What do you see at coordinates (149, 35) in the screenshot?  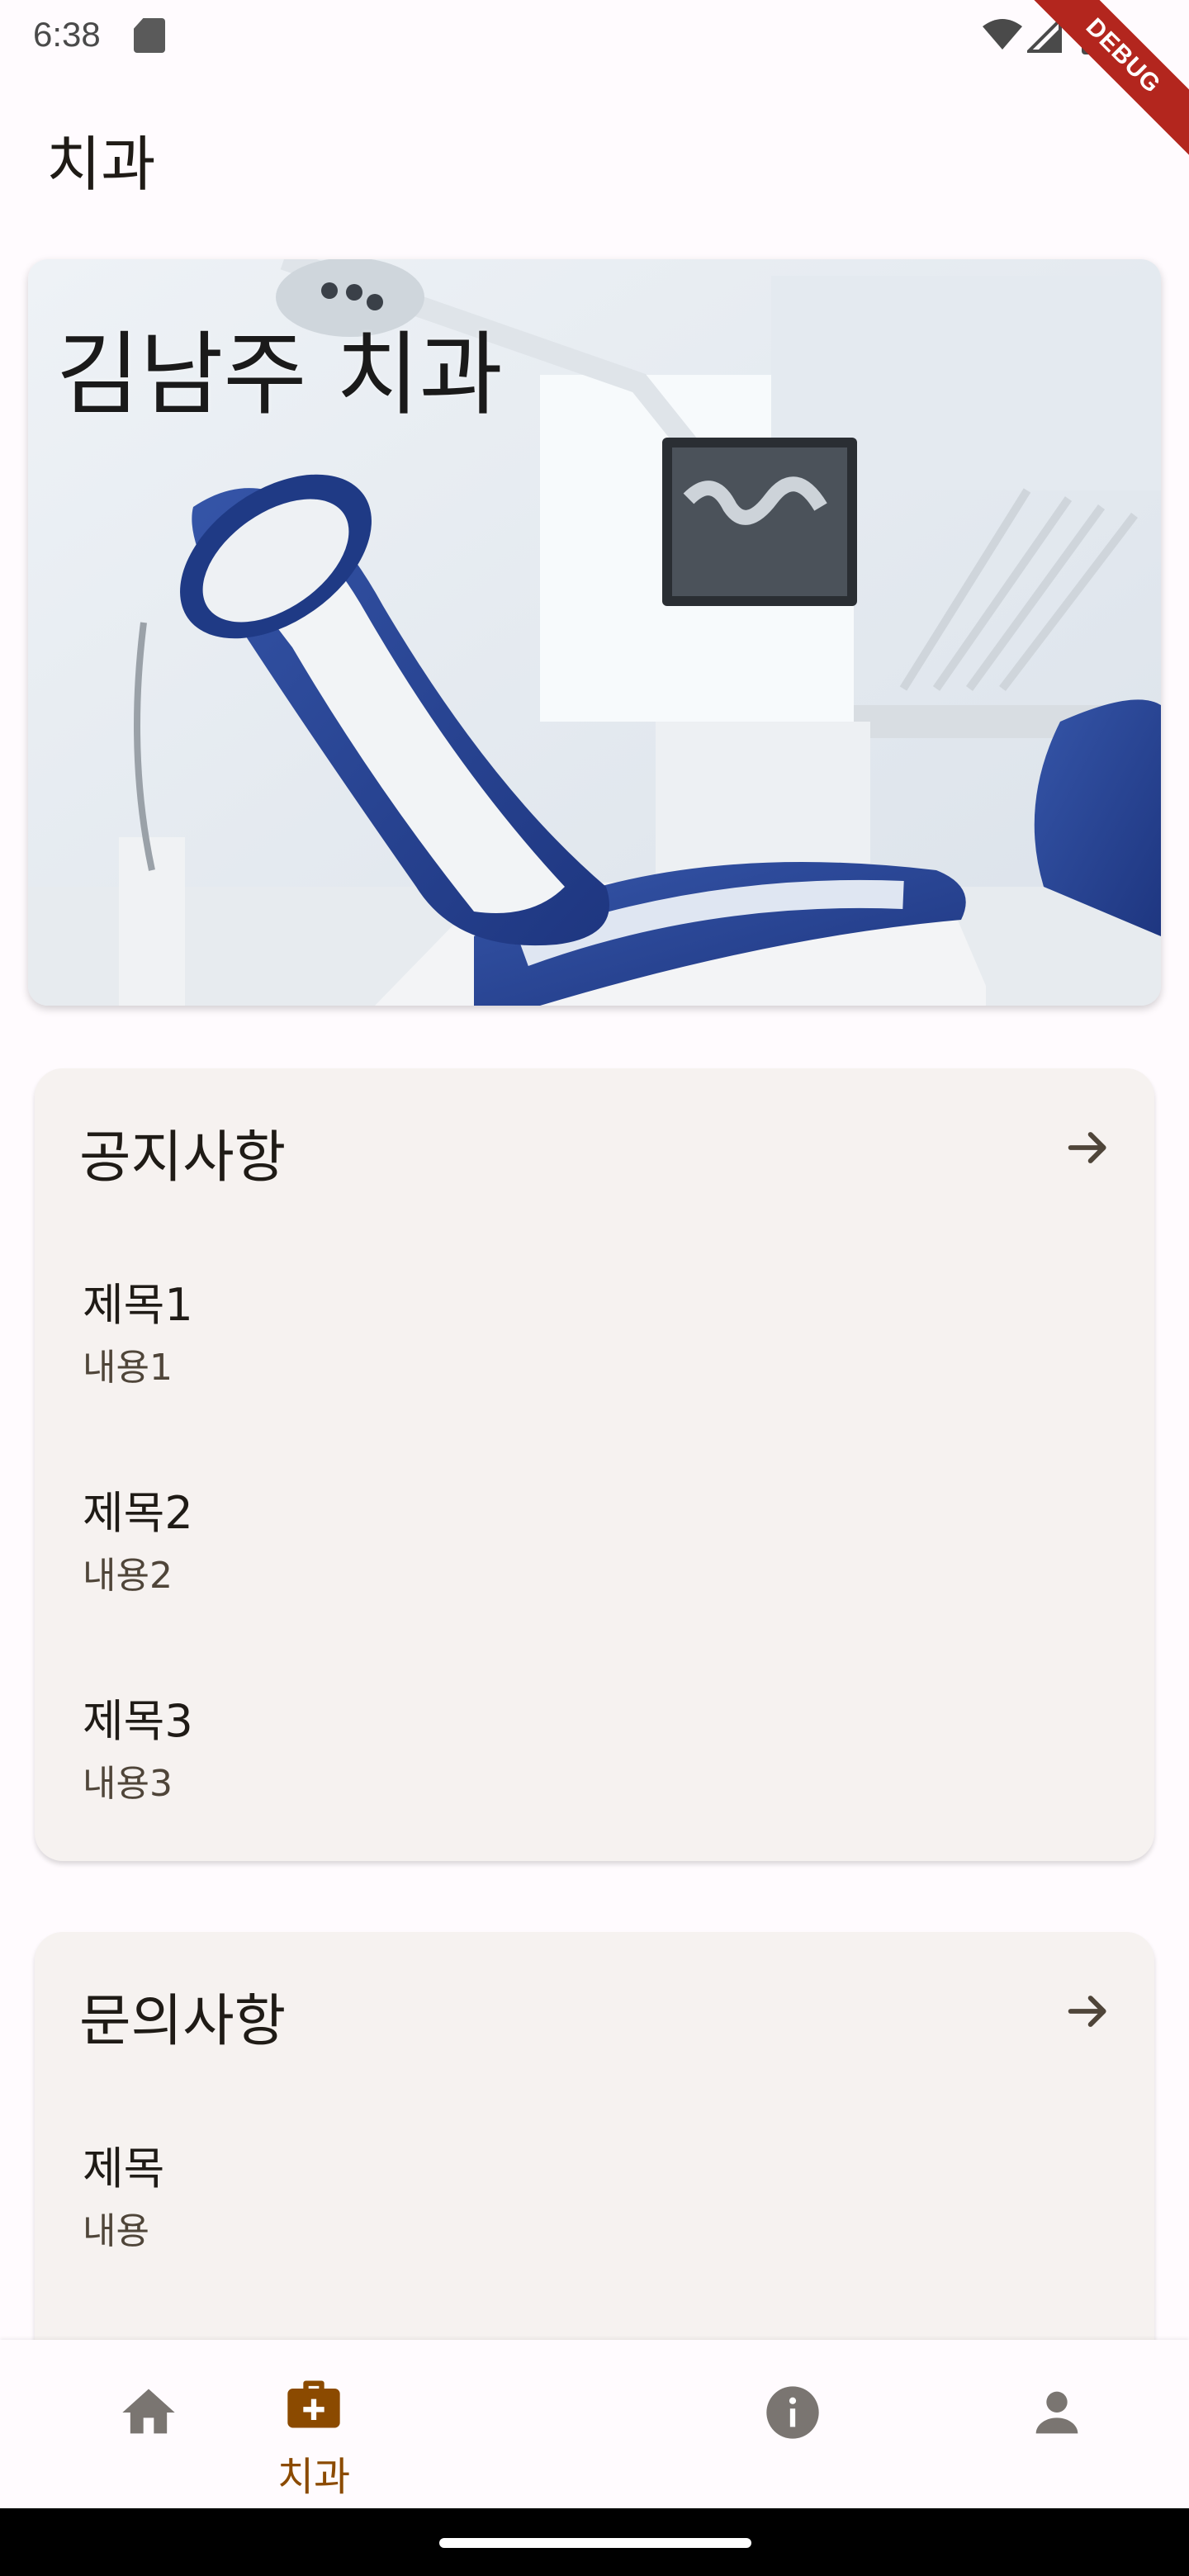 I see `sd-card-icon` at bounding box center [149, 35].